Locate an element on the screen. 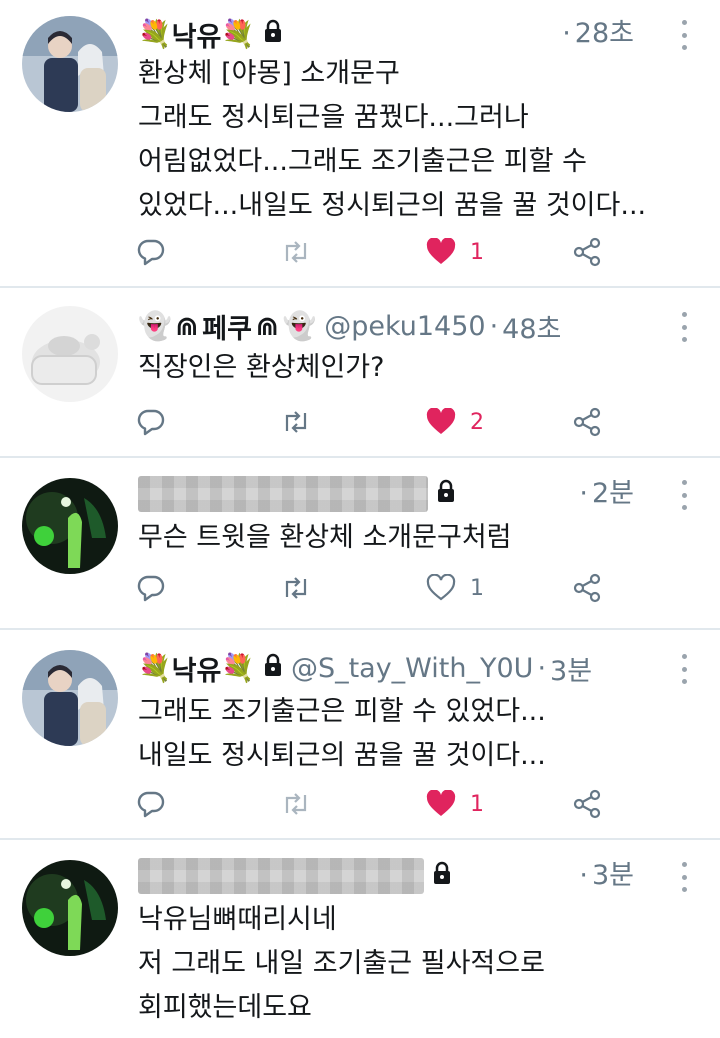 Image resolution: width=720 pixels, height=1038 pixels. tweet-actions: 2 is located at coordinates (360, 422).